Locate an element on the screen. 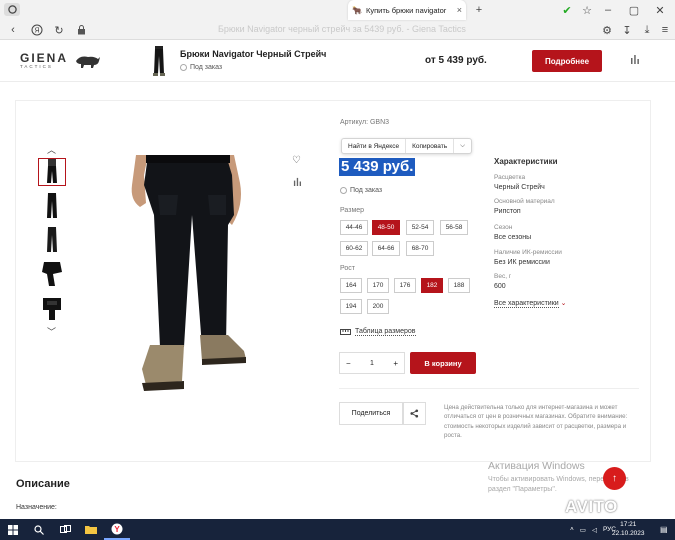 This screenshot has height=540, width=675. back-icon: ‹ is located at coordinates (13, 30).